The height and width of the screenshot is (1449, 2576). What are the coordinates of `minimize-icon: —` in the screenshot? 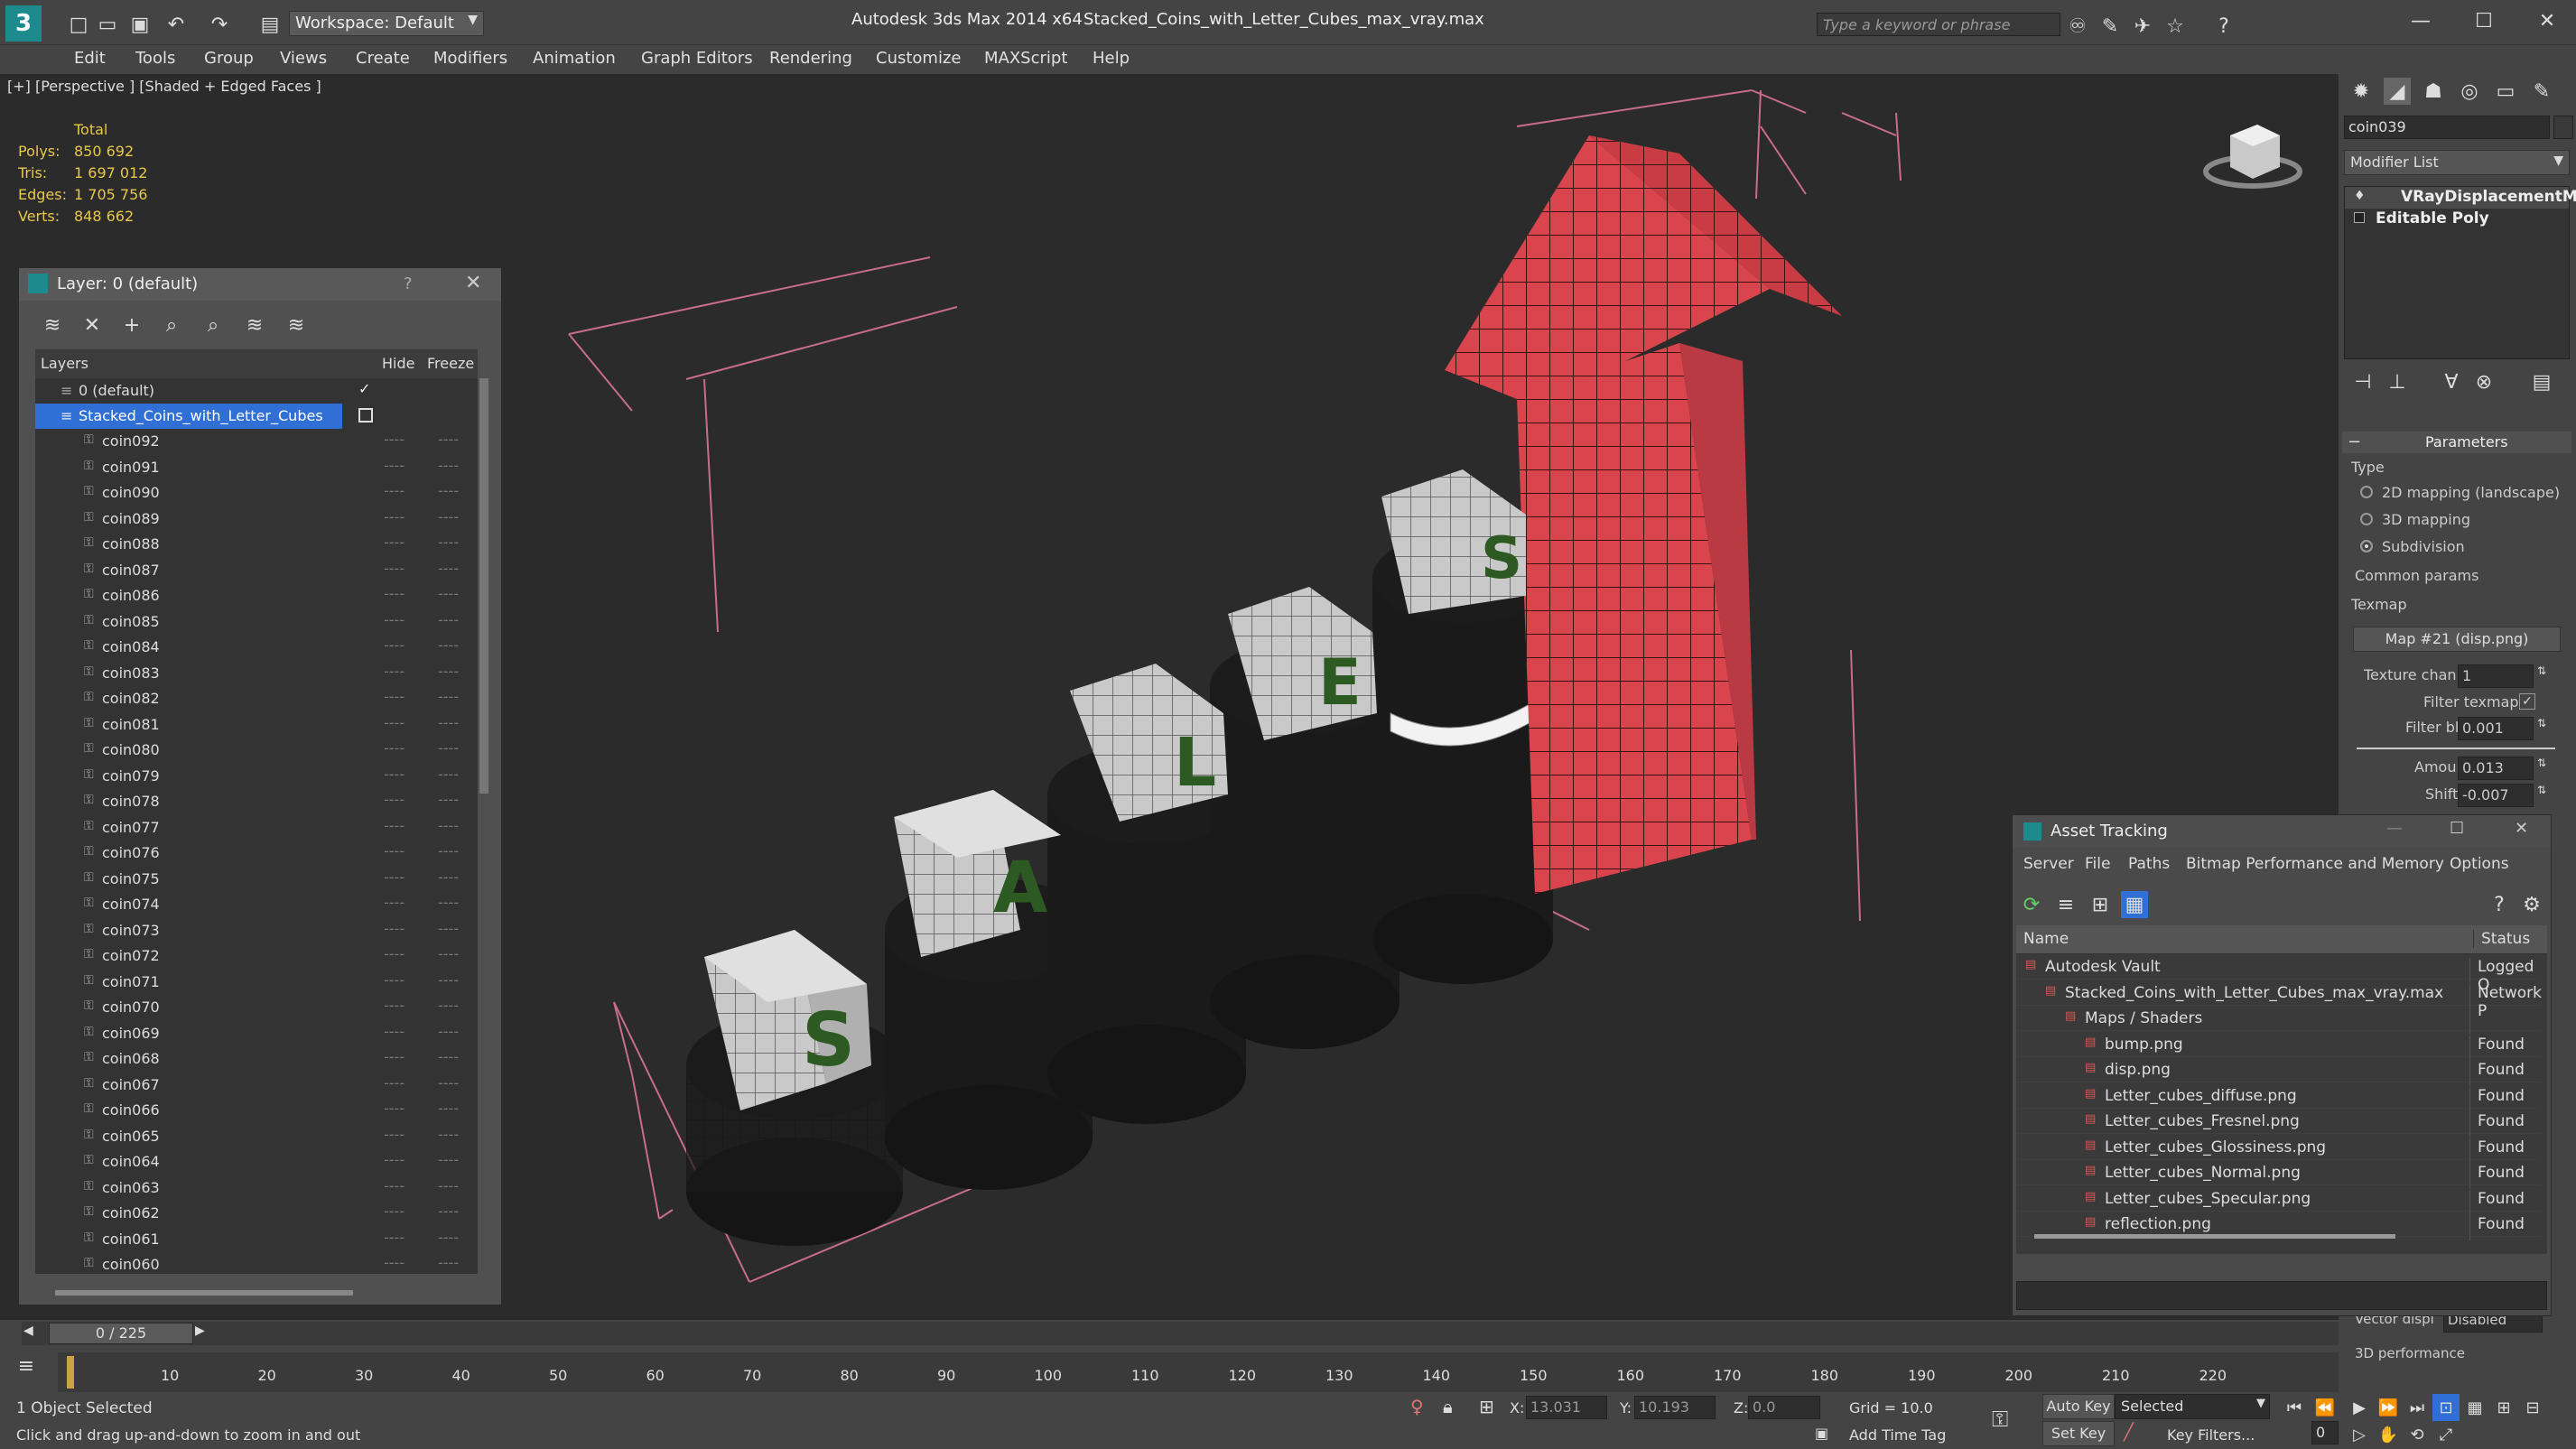 It's located at (2420, 20).